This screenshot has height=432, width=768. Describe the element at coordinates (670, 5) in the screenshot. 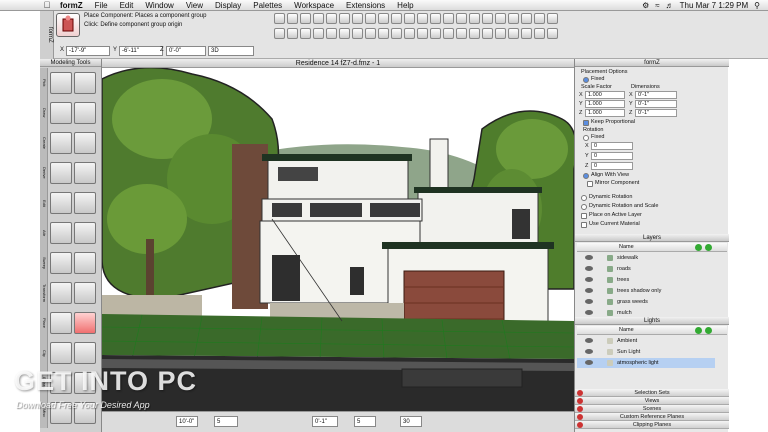

I see `volume-icon: ♬` at that location.